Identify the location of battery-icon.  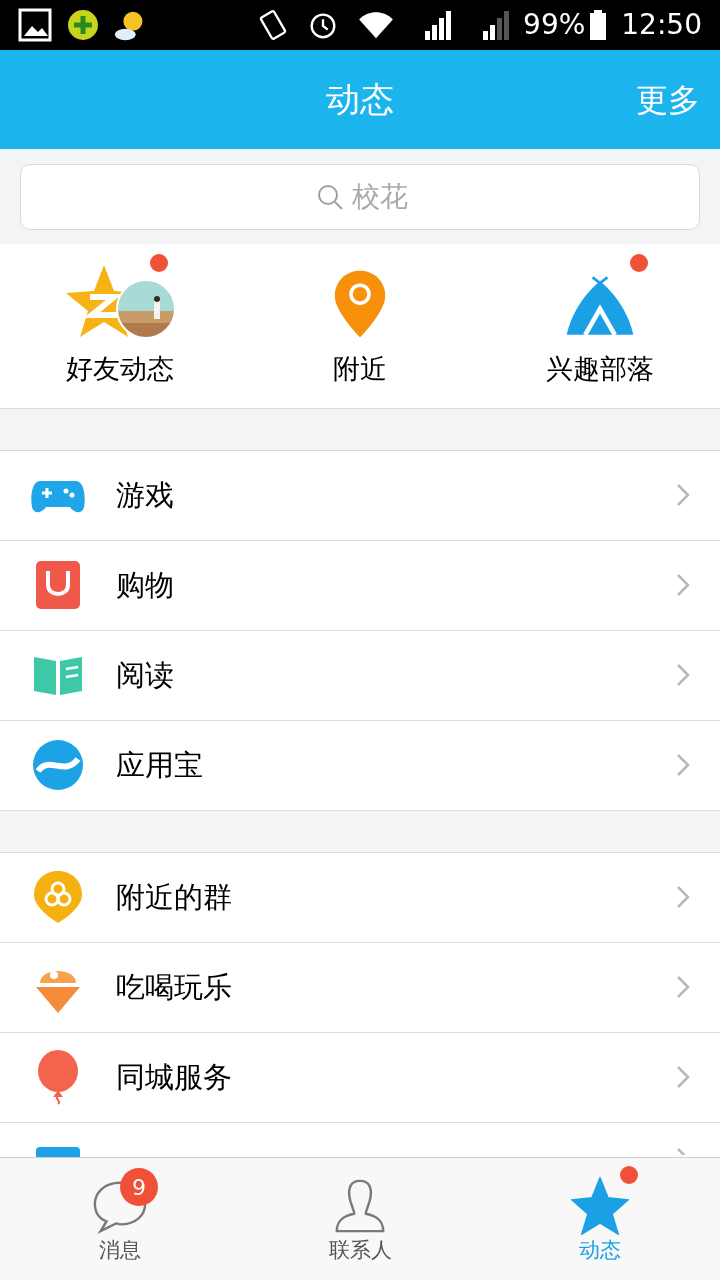
(598, 24).